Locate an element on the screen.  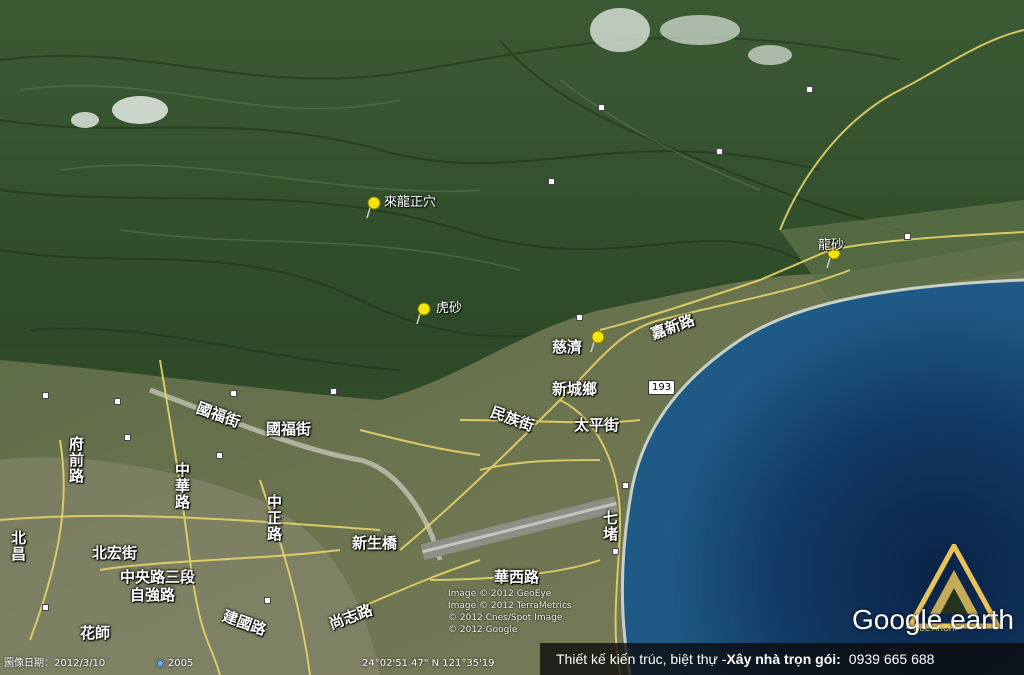
promo-bold-text: Xây nhà trọn gói: is located at coordinates (783, 659).